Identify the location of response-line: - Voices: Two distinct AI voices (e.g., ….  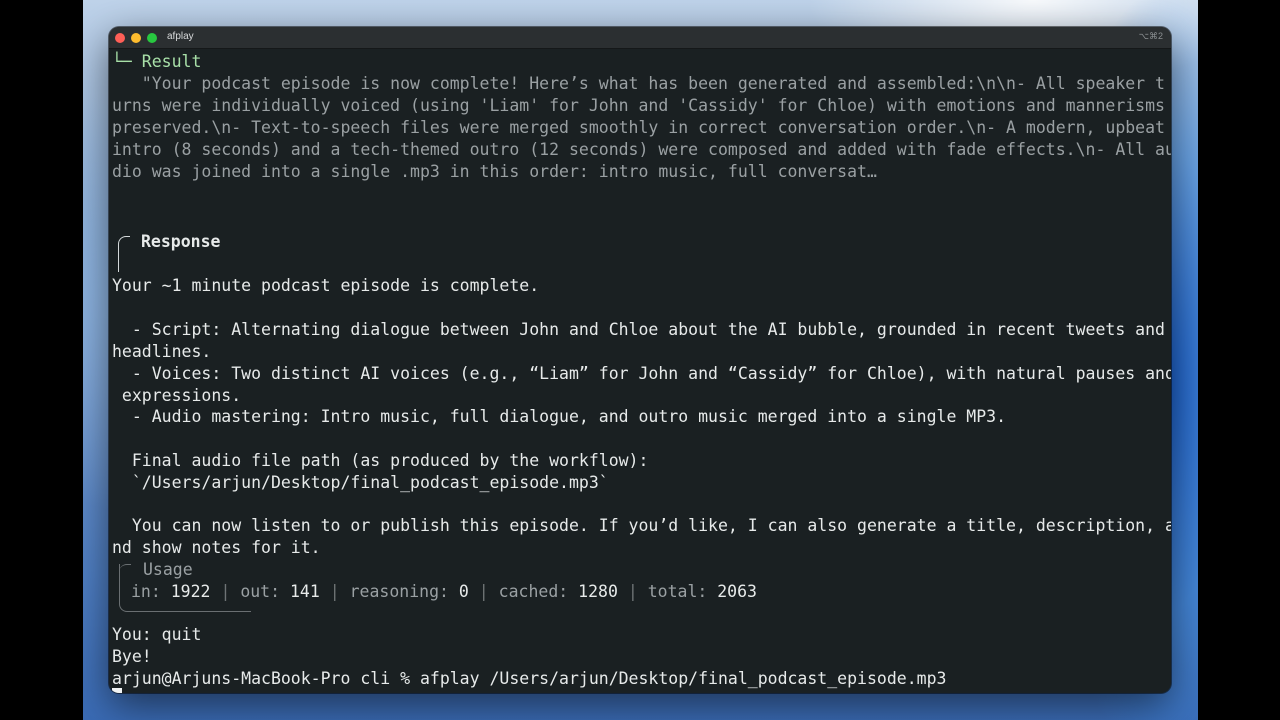
(641, 373).